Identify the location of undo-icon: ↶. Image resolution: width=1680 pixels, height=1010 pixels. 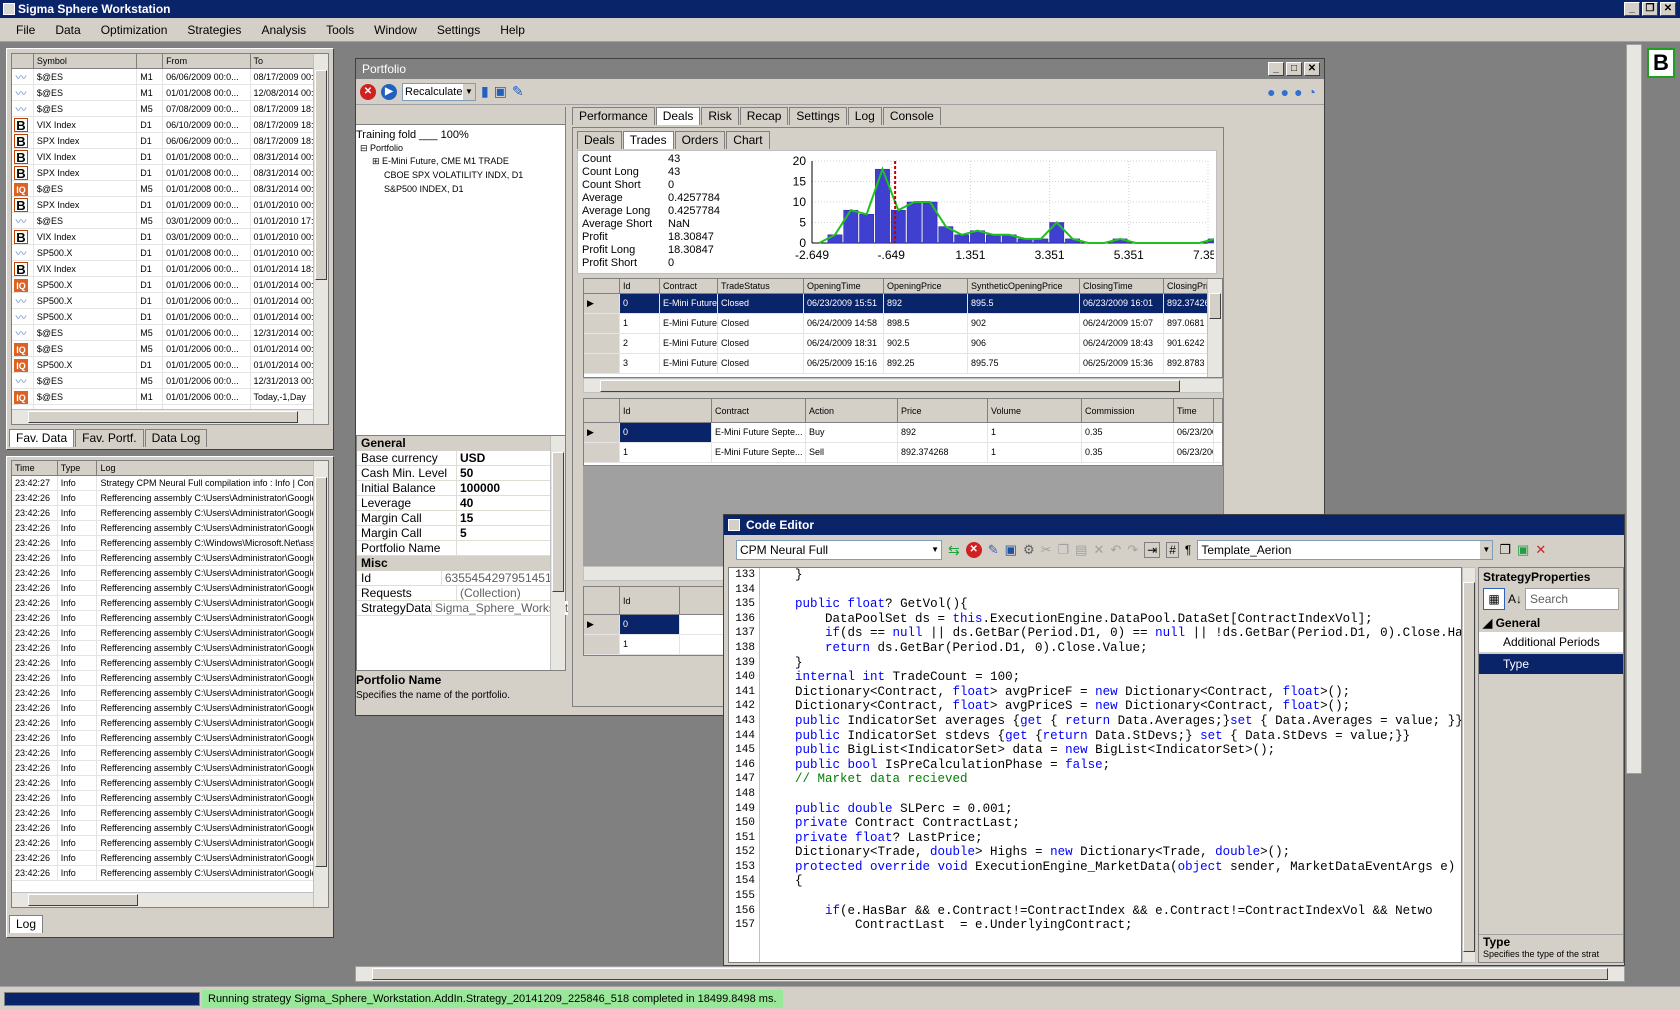
(1115, 550).